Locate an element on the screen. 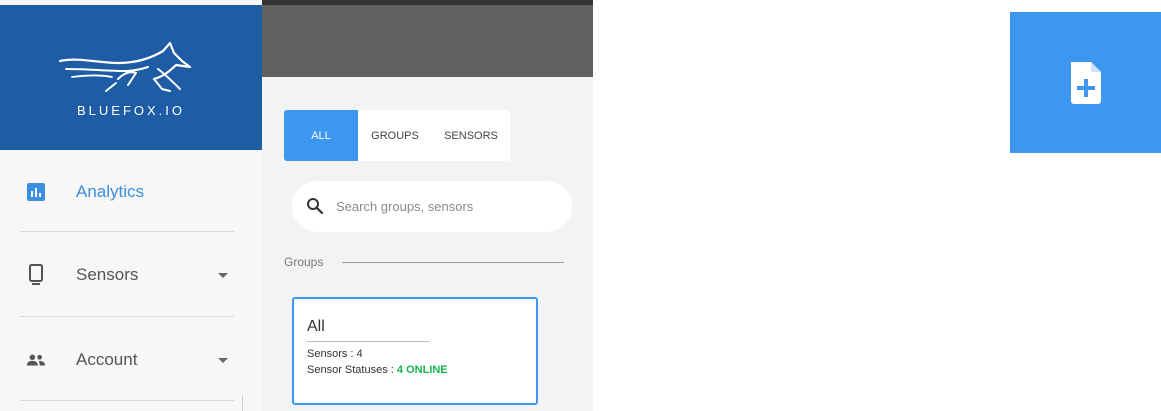 Image resolution: width=1161 pixels, height=411 pixels. bar-chart-icon is located at coordinates (36, 192).